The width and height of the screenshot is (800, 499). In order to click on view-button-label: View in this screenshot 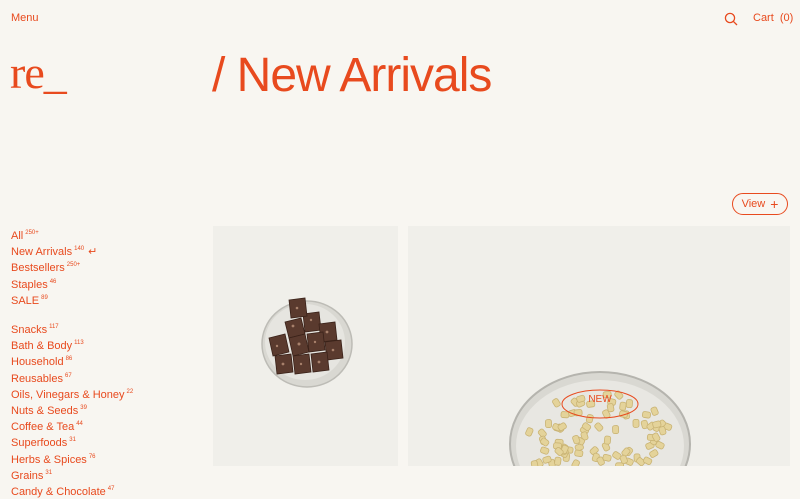, I will do `click(753, 204)`.